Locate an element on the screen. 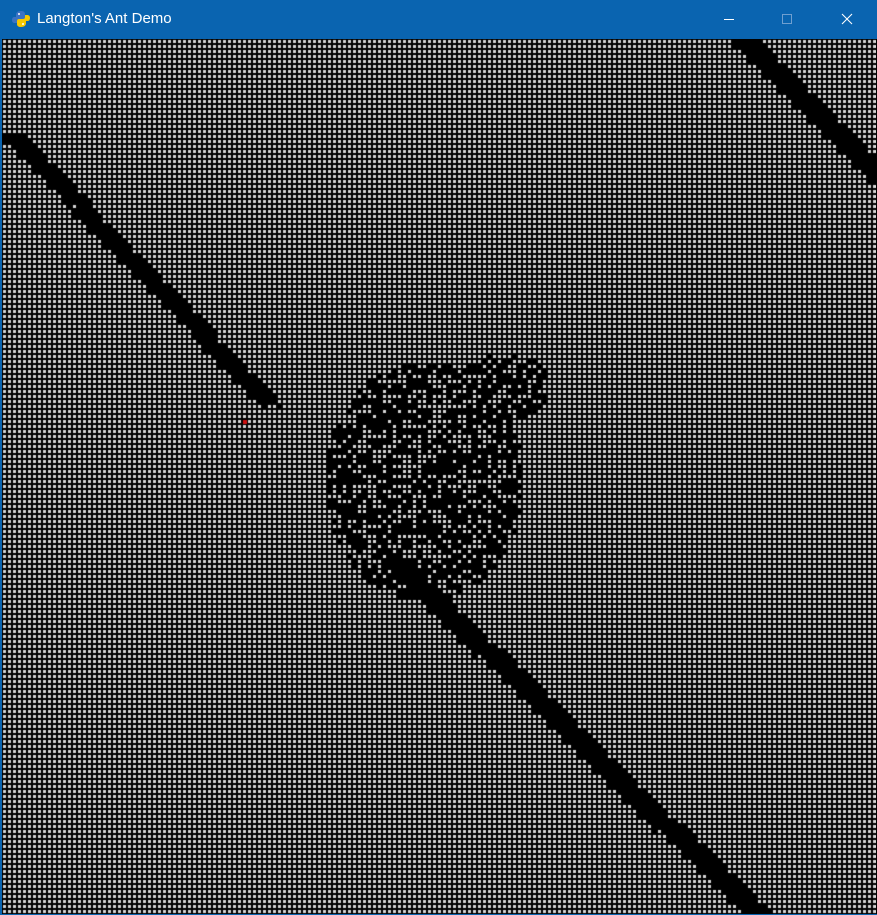 The height and width of the screenshot is (915, 877). title-bar: Langton's Ant Demo is located at coordinates (438, 19).